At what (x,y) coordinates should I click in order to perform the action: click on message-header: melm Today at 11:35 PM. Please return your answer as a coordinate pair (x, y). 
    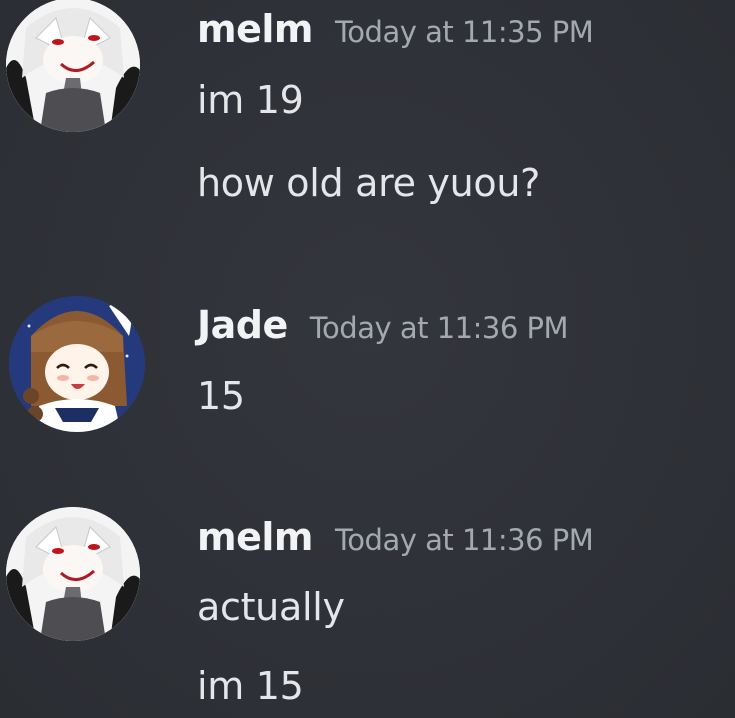
    Looking at the image, I should click on (395, 29).